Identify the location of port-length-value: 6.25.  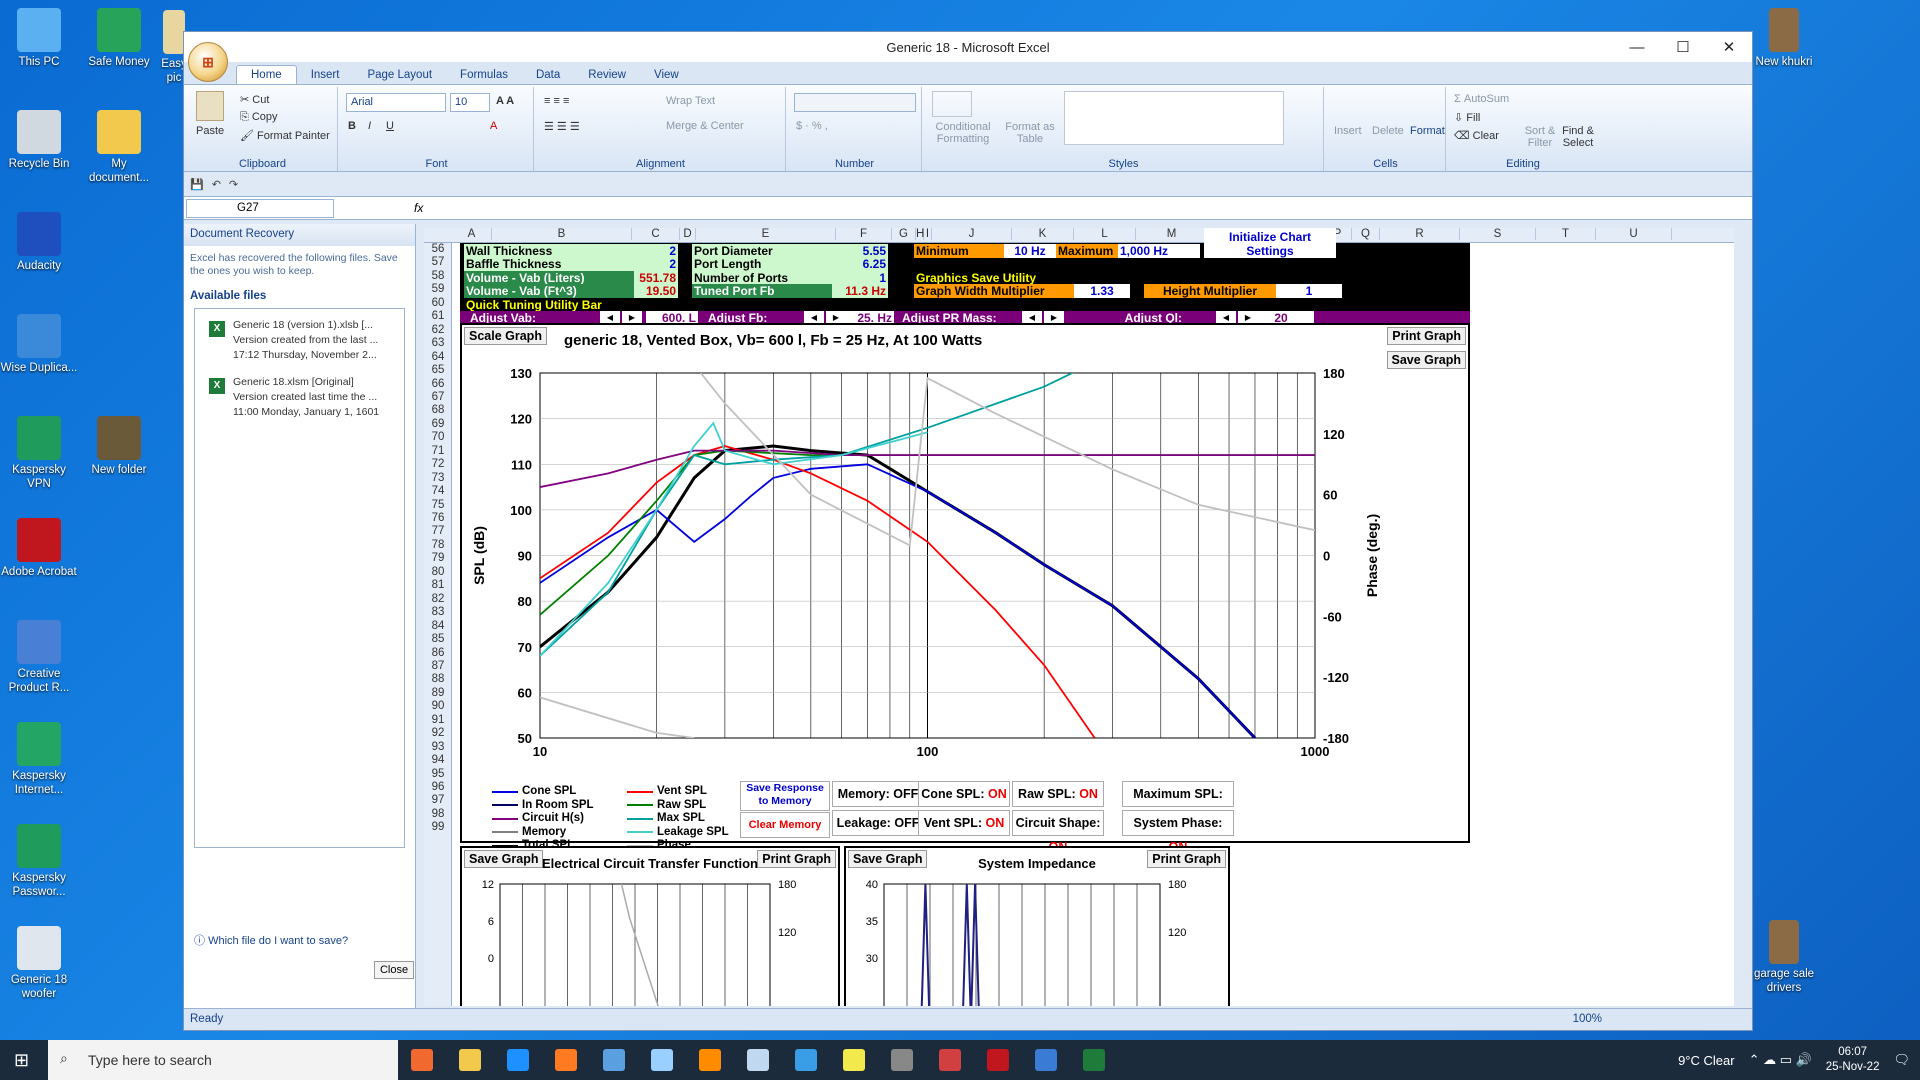
(860, 264).